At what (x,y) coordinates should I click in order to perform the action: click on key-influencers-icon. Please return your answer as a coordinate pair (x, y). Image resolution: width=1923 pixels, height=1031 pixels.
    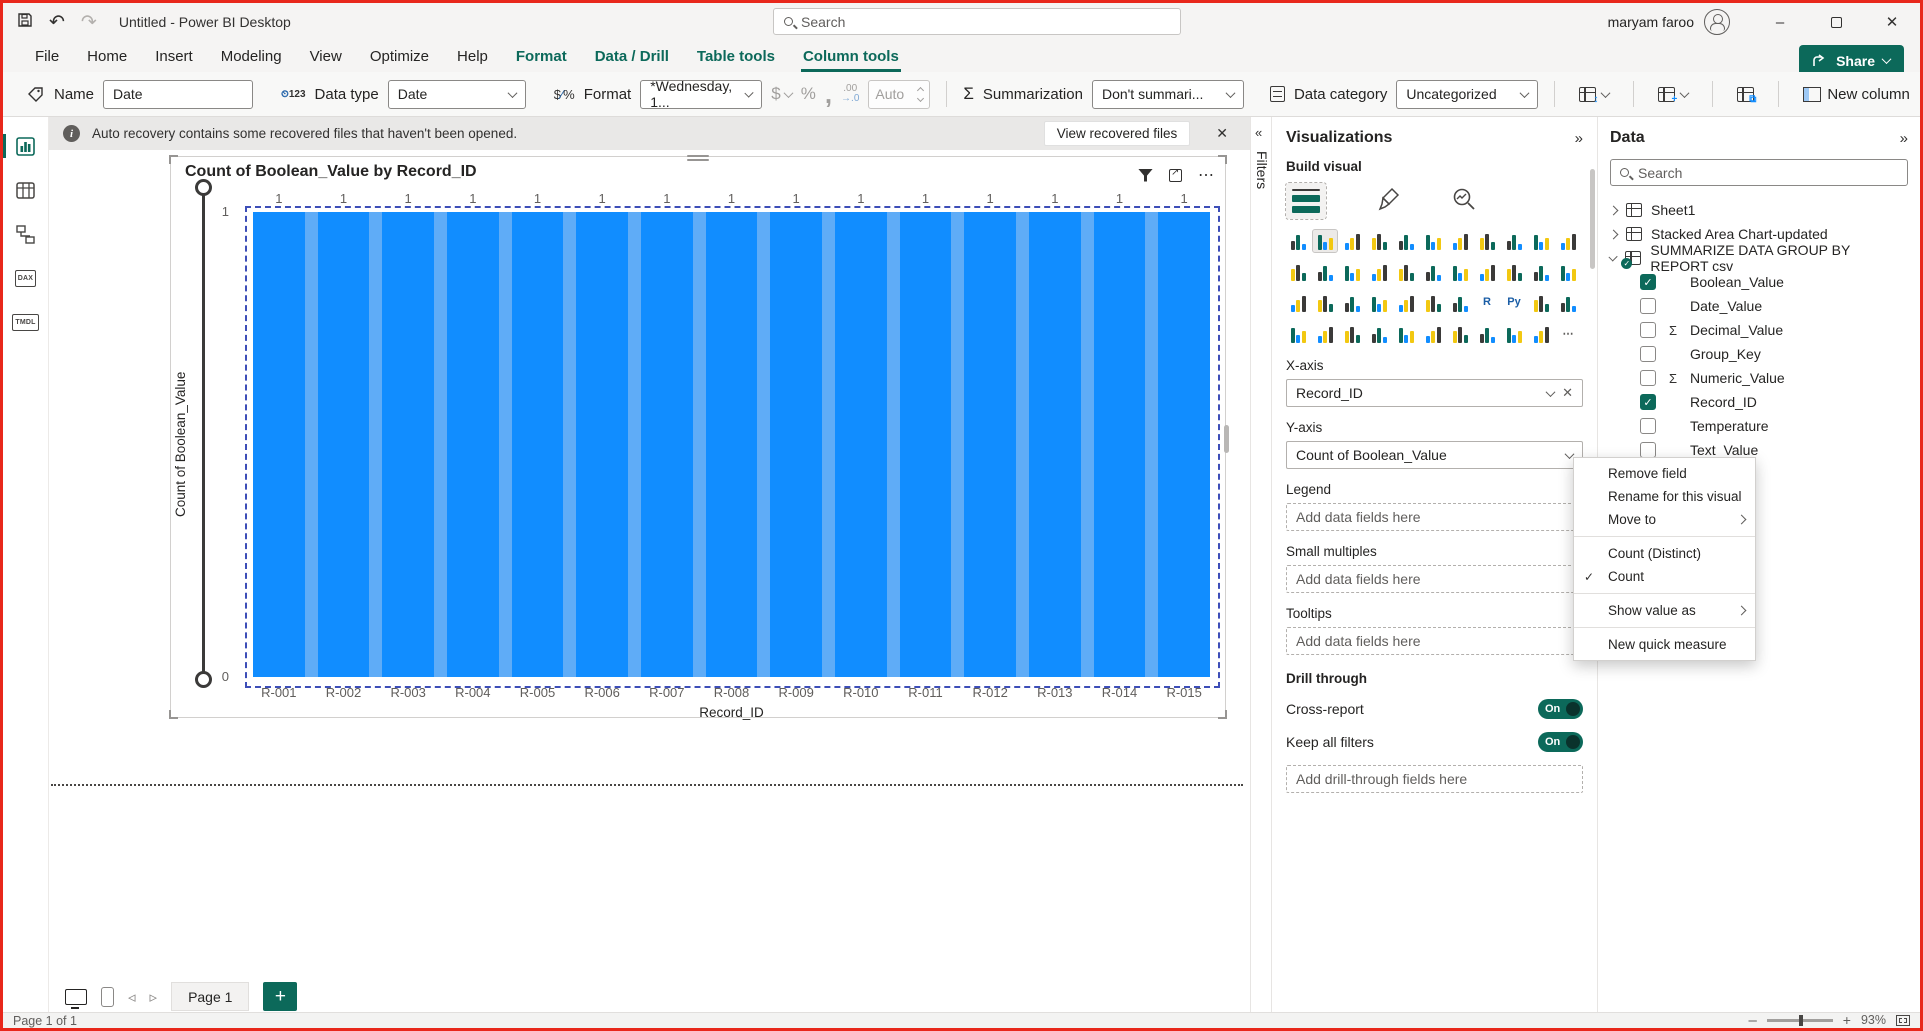
    Looking at the image, I should click on (1541, 303).